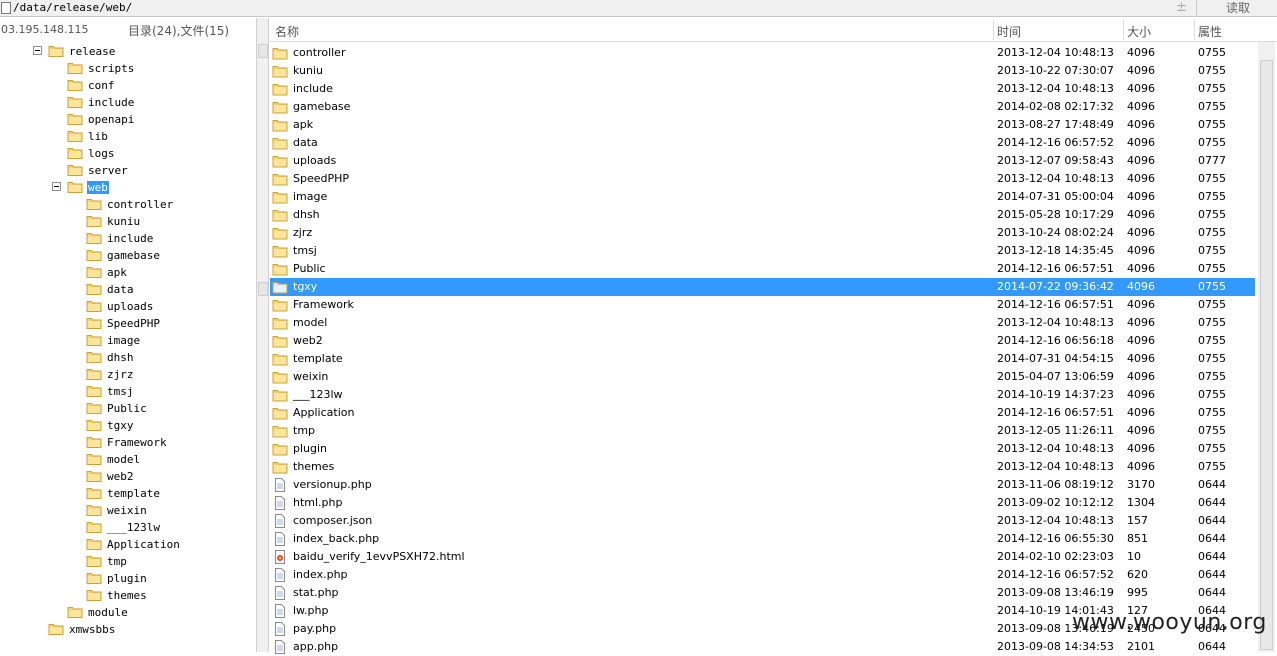  What do you see at coordinates (120, 289) in the screenshot?
I see `tree-item-label: data` at bounding box center [120, 289].